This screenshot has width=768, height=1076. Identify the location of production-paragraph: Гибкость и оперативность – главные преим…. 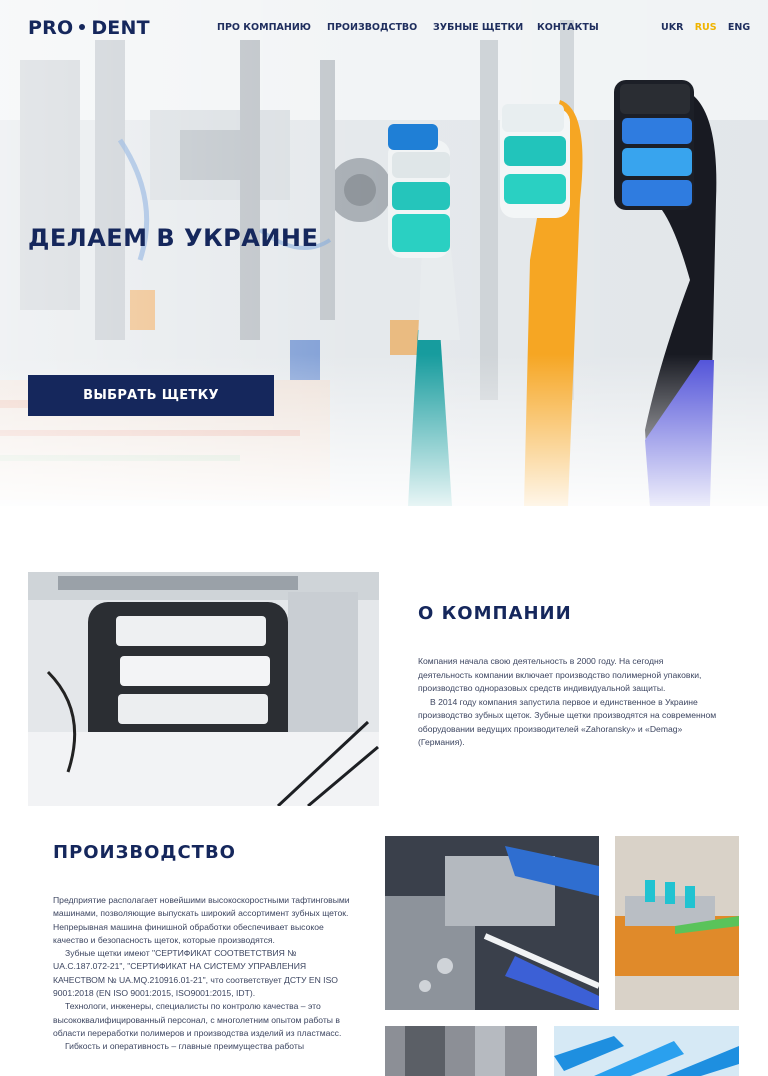
(185, 1046).